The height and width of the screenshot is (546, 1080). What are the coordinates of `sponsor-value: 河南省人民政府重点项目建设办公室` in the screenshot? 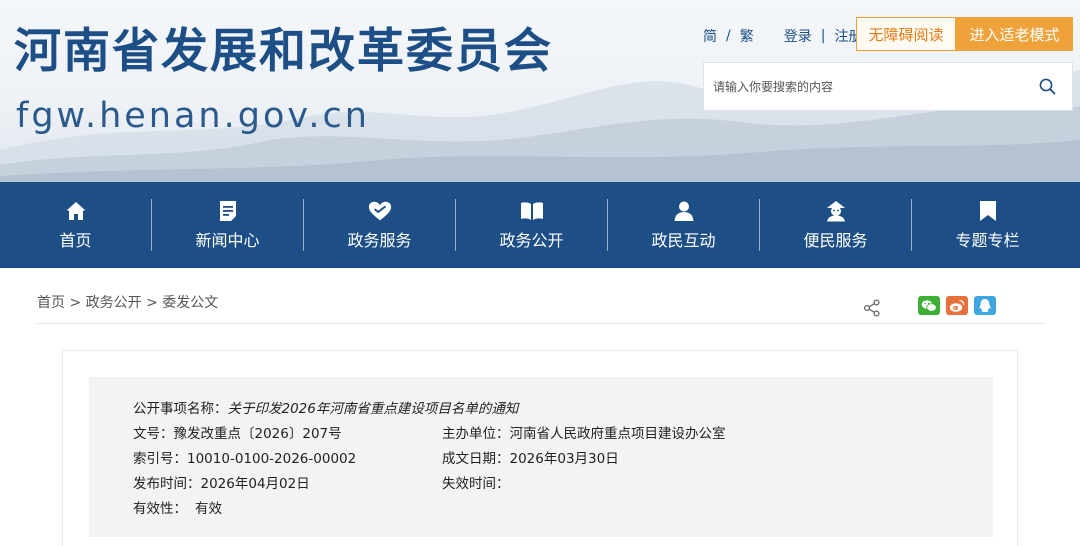 It's located at (617, 434).